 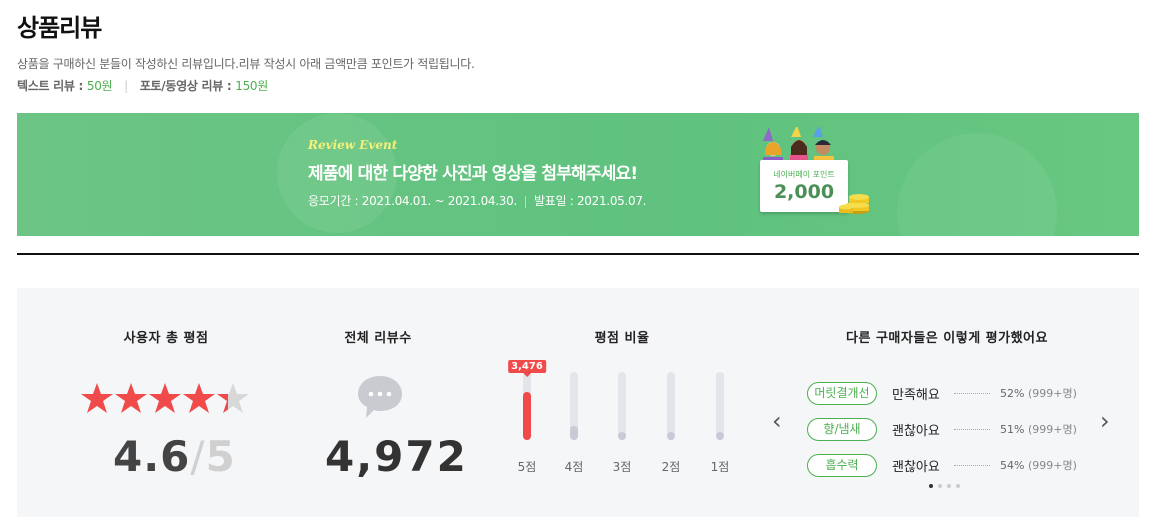 I want to click on rating-bar-count: 3,476, so click(x=527, y=368).